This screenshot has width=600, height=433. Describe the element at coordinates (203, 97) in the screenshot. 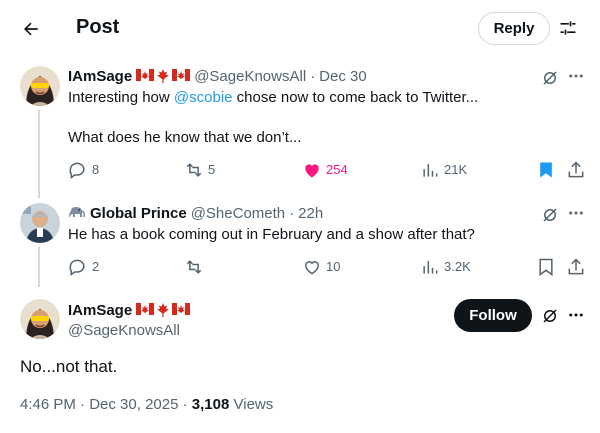

I see `mention-link: @scobie` at that location.